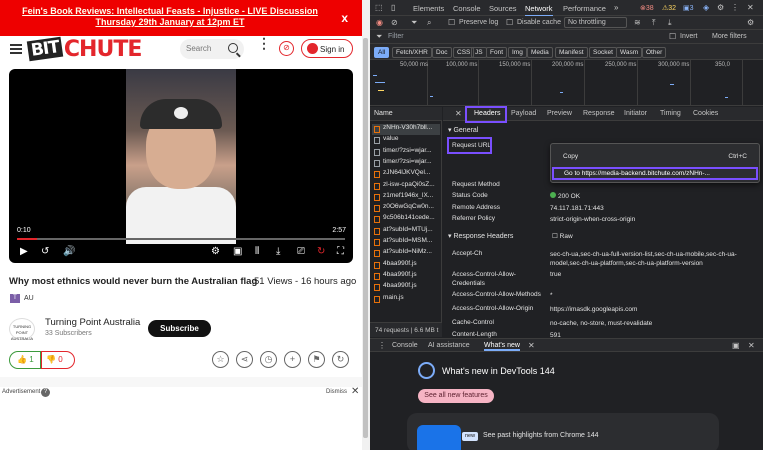 The image size is (763, 450). Describe the element at coordinates (706, 7) in the screenshot. I see `ai-icon: ◈` at that location.